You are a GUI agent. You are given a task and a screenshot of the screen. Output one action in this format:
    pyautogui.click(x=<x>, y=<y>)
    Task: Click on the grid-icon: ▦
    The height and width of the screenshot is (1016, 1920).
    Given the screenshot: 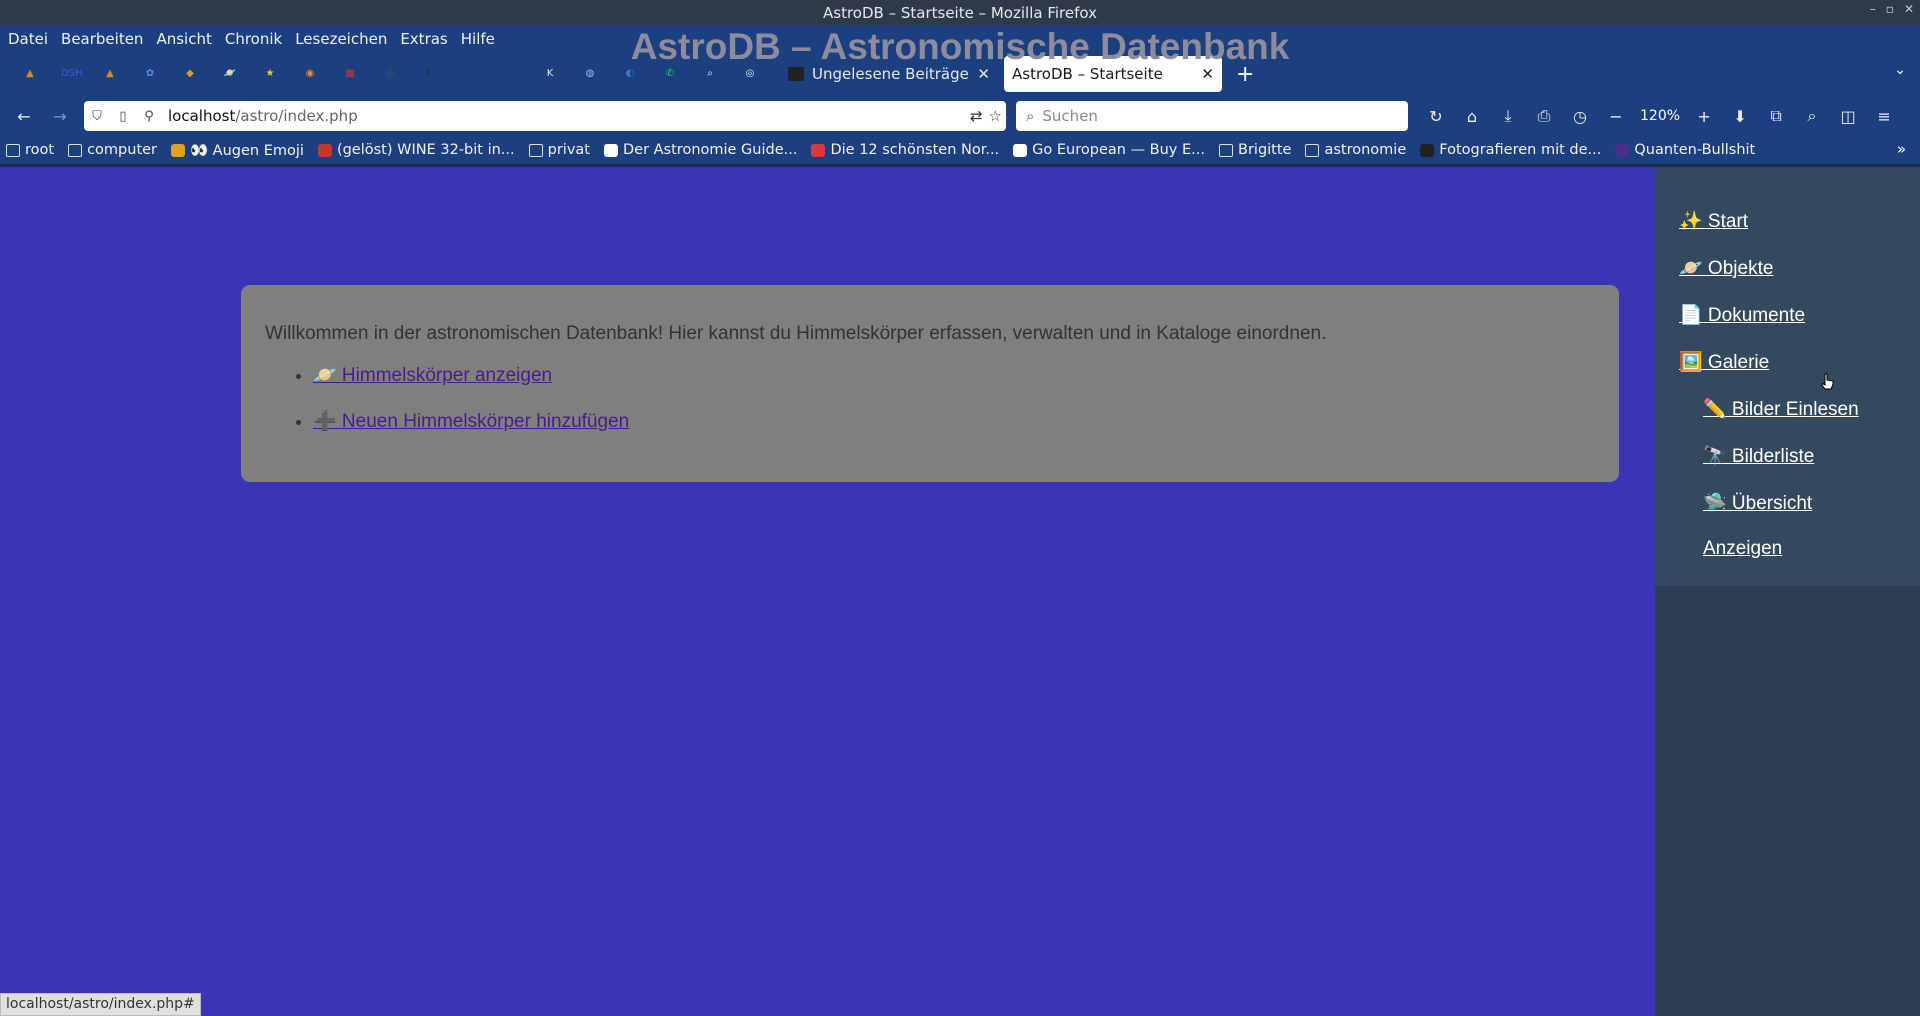 What is the action you would take?
    pyautogui.click(x=350, y=73)
    